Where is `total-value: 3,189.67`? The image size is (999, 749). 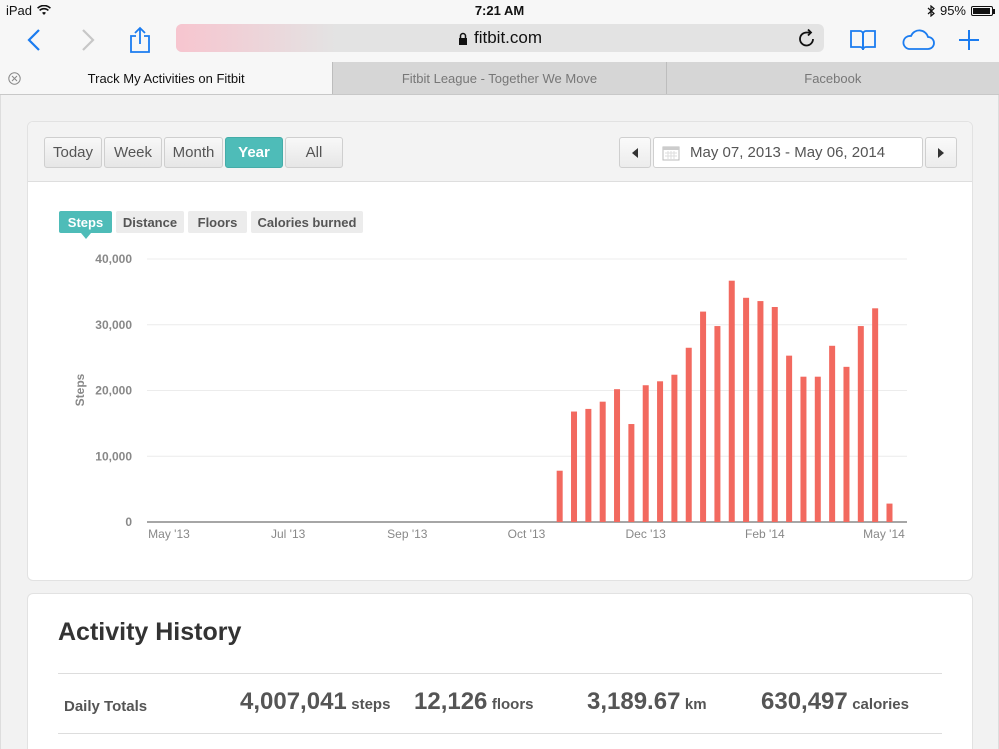
total-value: 3,189.67 is located at coordinates (634, 701).